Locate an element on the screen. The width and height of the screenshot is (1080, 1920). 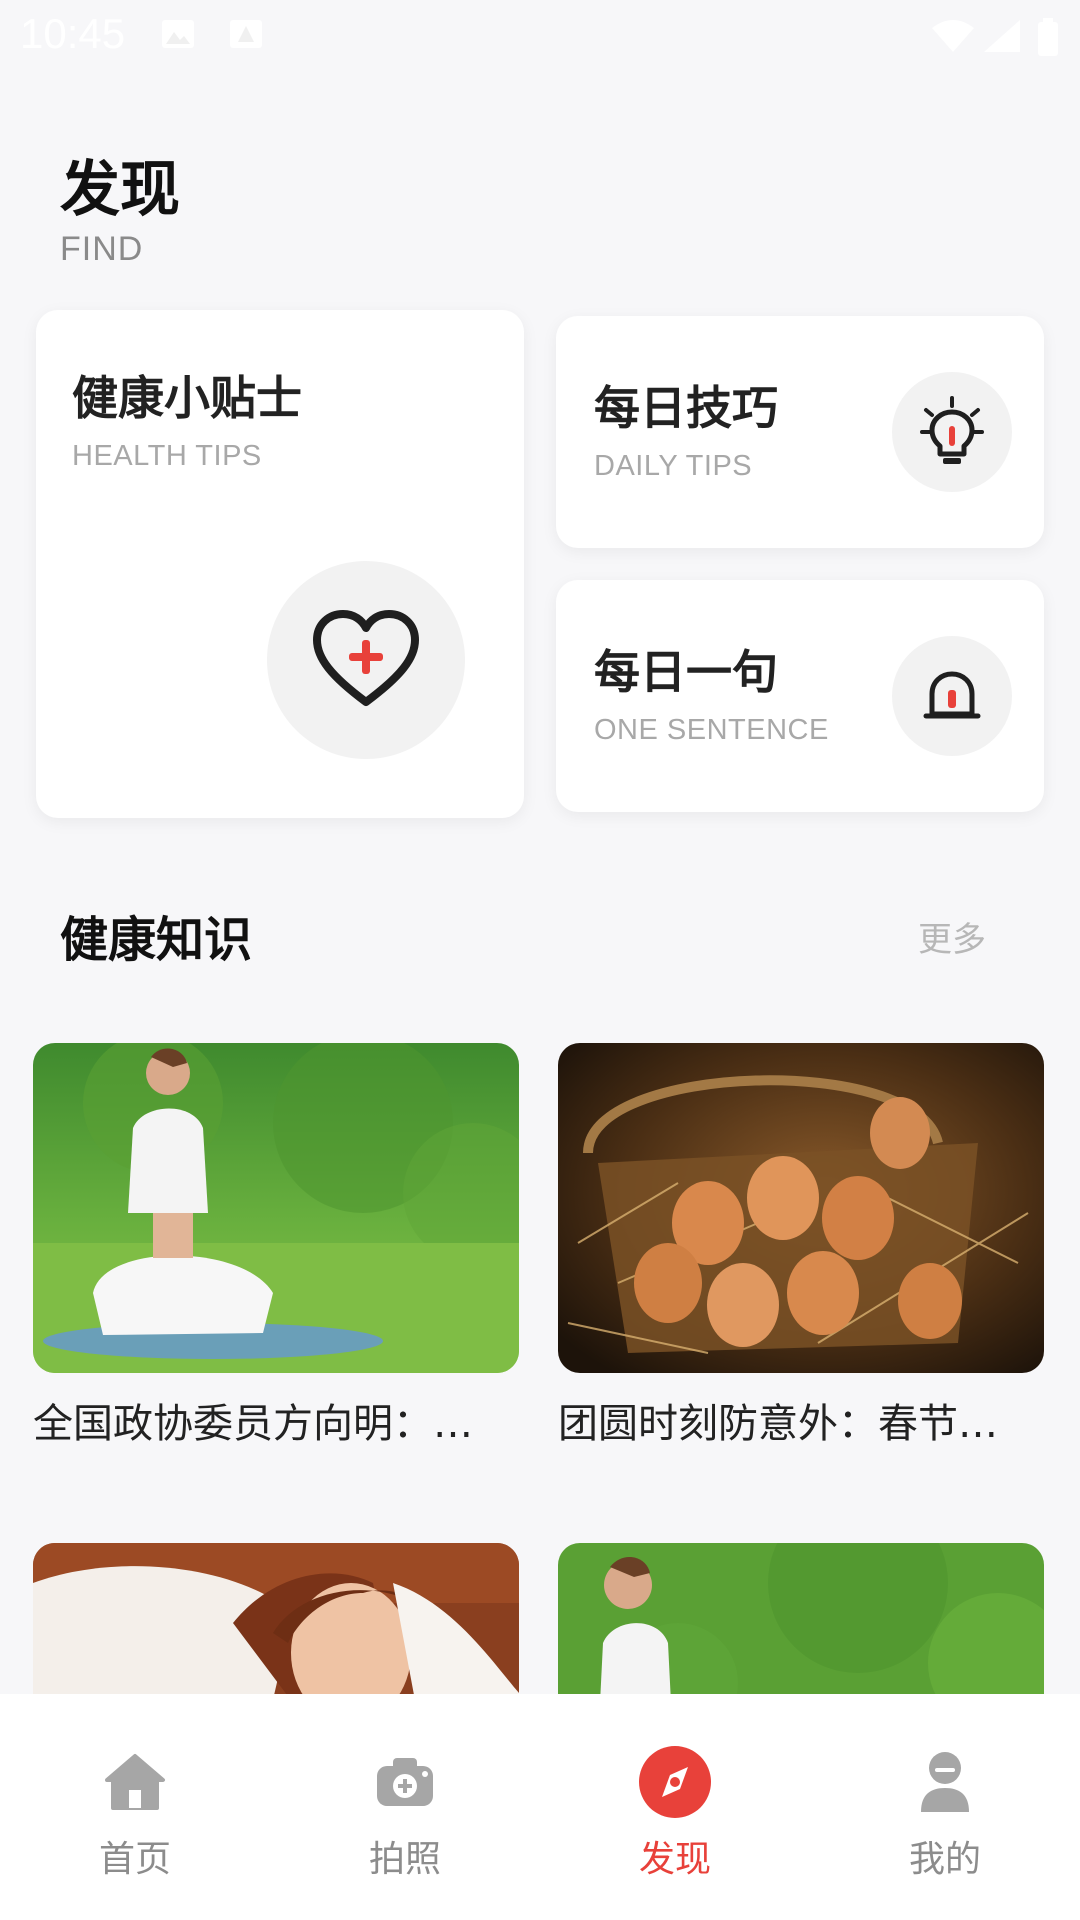
health-tips-icon-circle is located at coordinates (366, 660).